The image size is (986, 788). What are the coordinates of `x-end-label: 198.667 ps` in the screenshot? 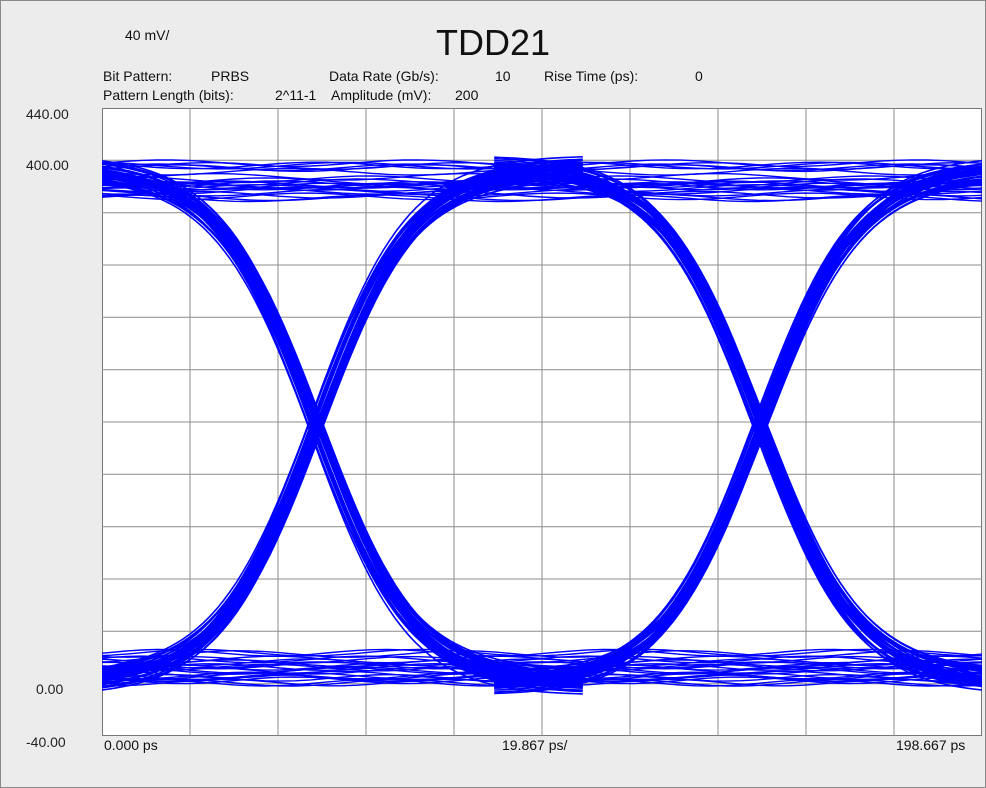 It's located at (931, 745).